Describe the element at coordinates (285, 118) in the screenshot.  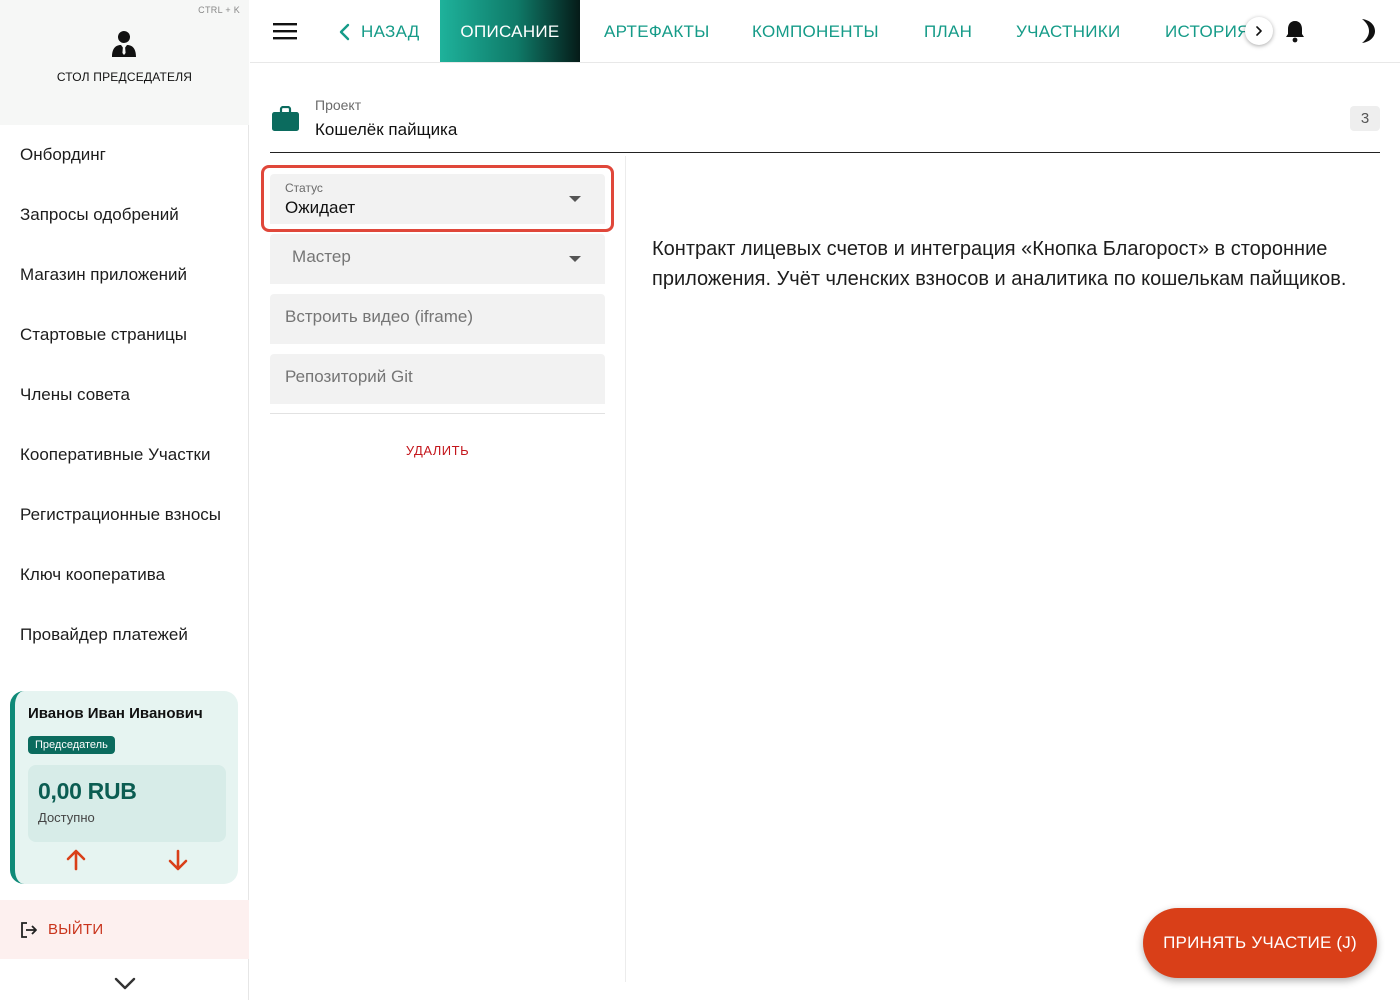
I see `briefcase-icon` at that location.